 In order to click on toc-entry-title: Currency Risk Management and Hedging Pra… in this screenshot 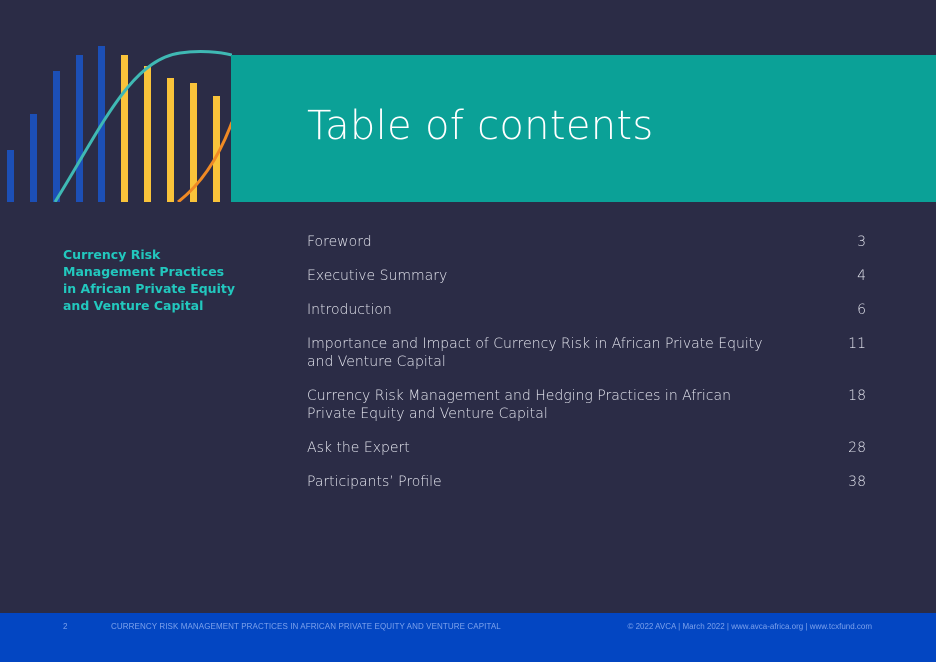, I will do `click(519, 405)`.